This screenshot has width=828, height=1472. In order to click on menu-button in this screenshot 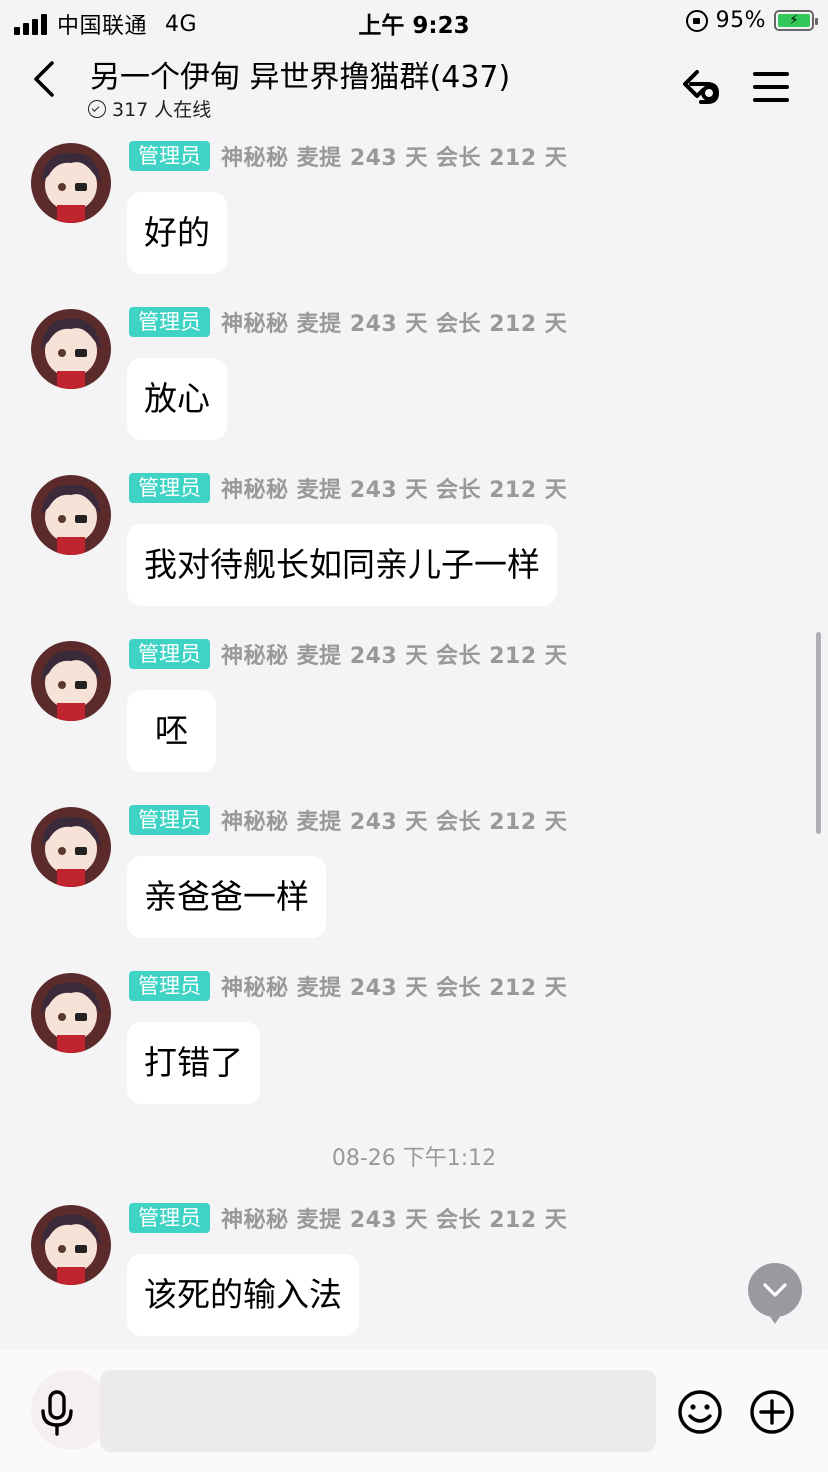, I will do `click(771, 87)`.